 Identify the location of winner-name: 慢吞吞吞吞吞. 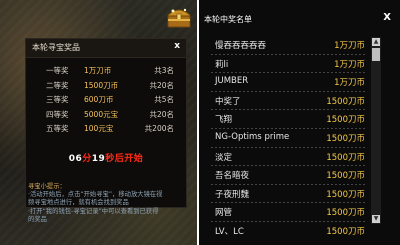
(241, 46).